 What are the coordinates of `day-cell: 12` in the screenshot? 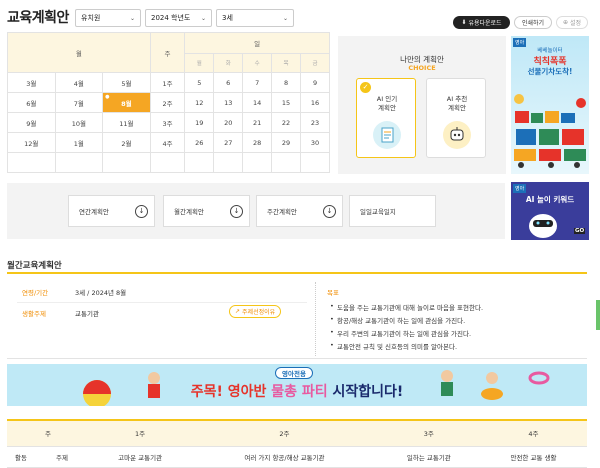 It's located at (199, 102).